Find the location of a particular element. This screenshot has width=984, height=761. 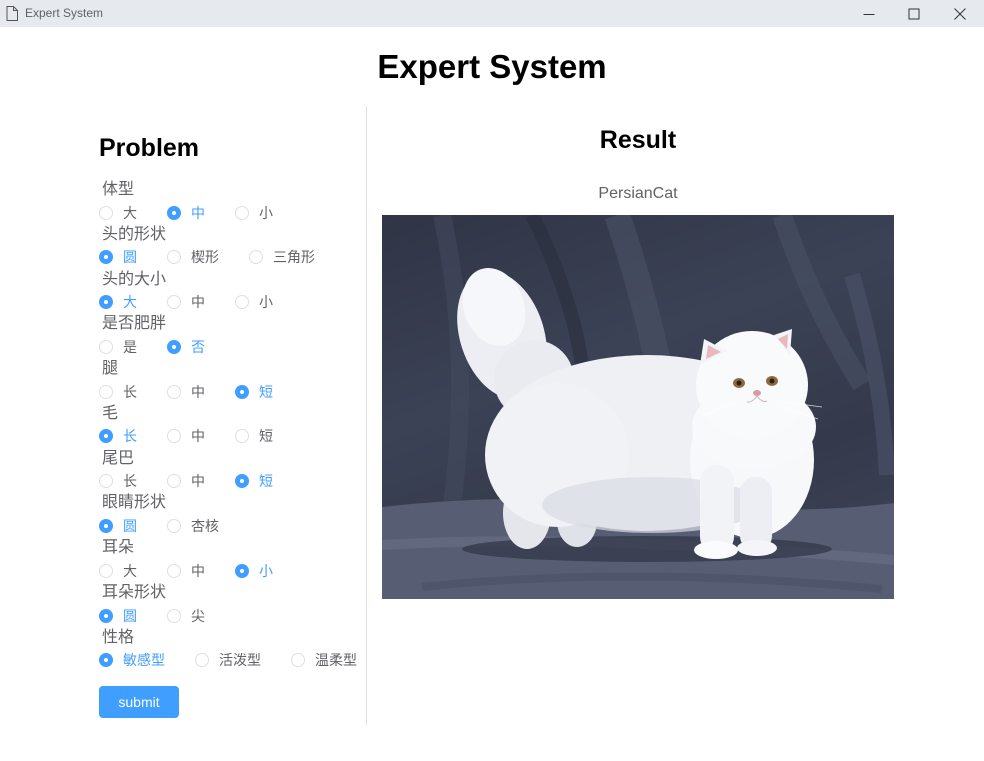

radio-option: 温柔型 is located at coordinates (324, 660).